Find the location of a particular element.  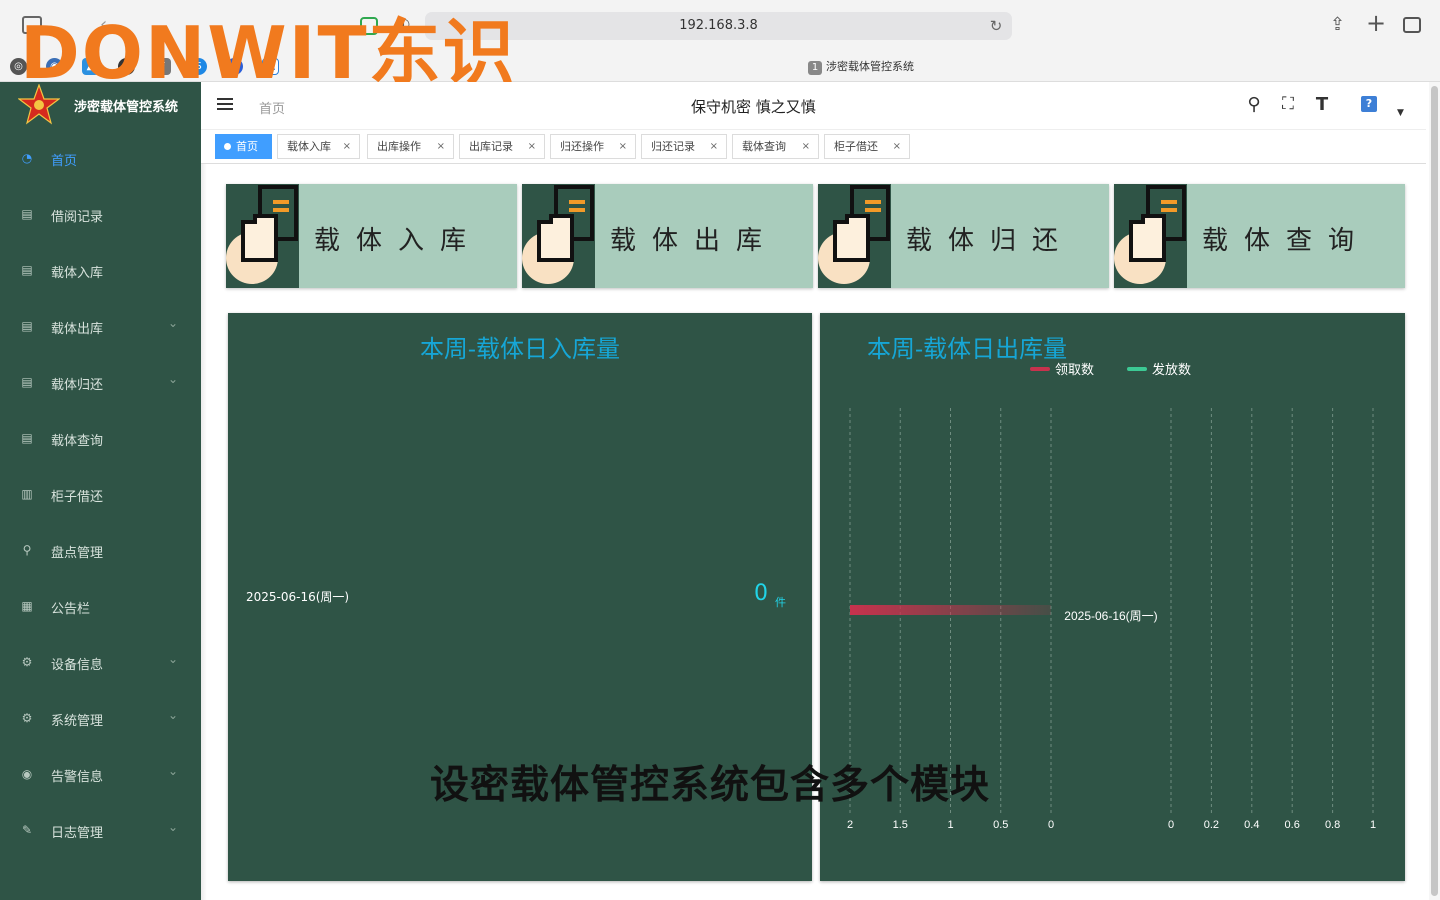

sidebar-item-label: 公告栏 is located at coordinates (71, 609).